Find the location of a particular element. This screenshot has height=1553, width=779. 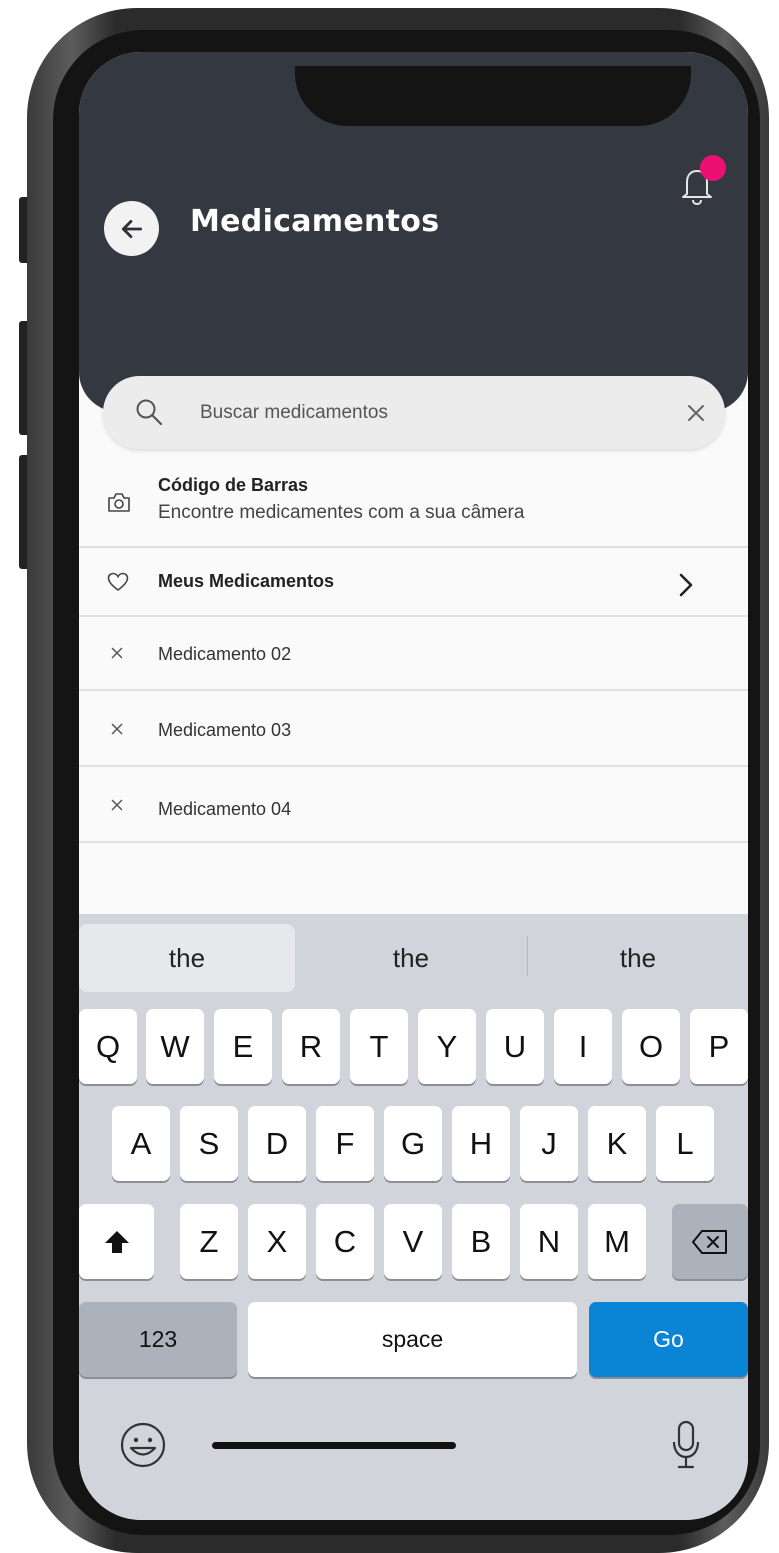

key: B is located at coordinates (481, 1241).